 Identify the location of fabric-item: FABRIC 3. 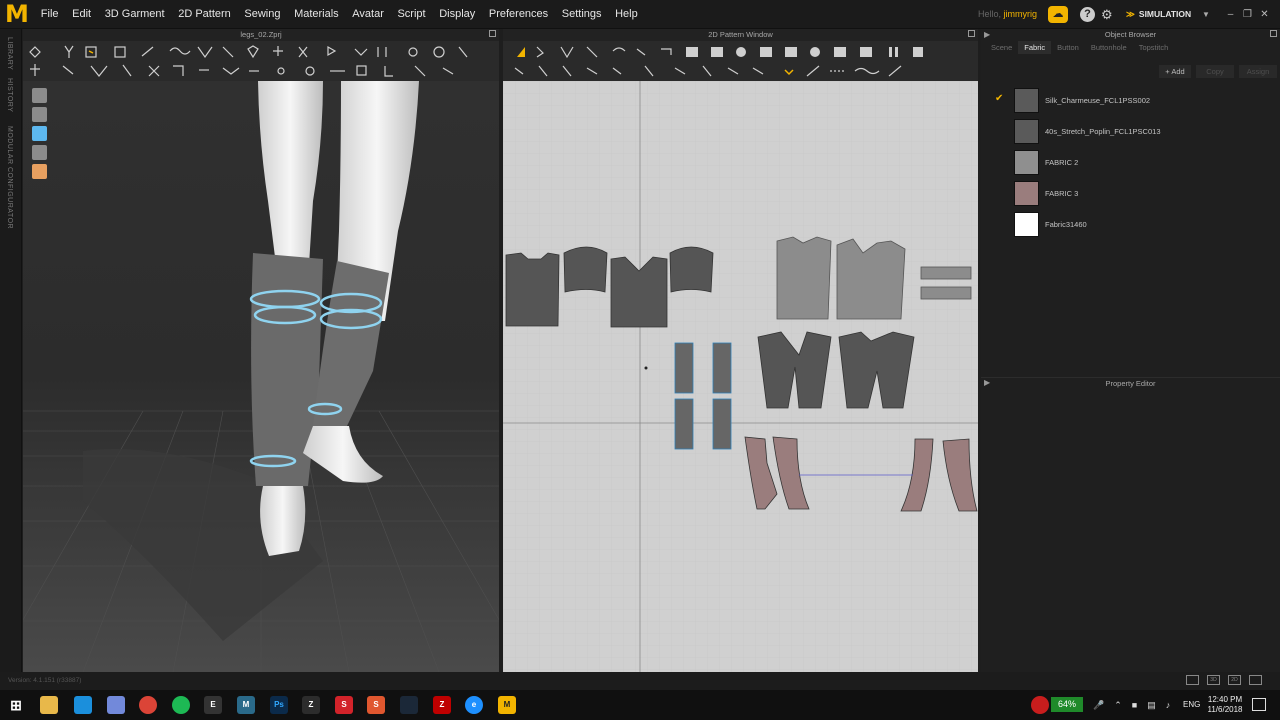
(1130, 193).